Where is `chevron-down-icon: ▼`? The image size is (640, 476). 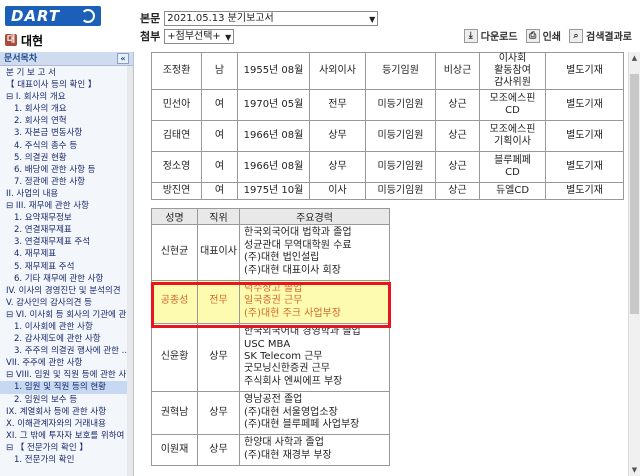 chevron-down-icon: ▼ is located at coordinates (372, 19).